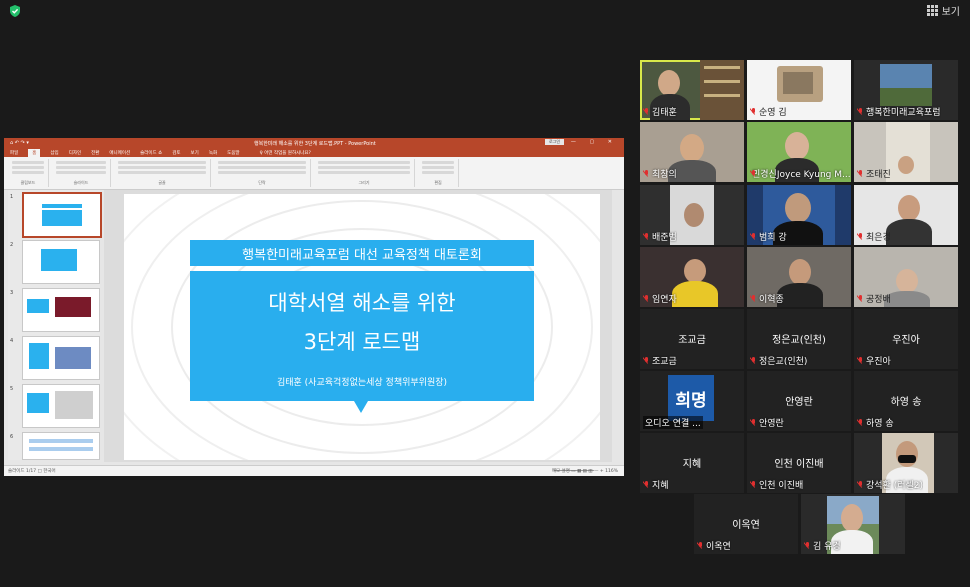 The height and width of the screenshot is (587, 970). Describe the element at coordinates (15, 11) in the screenshot. I see `shield-icon` at that location.